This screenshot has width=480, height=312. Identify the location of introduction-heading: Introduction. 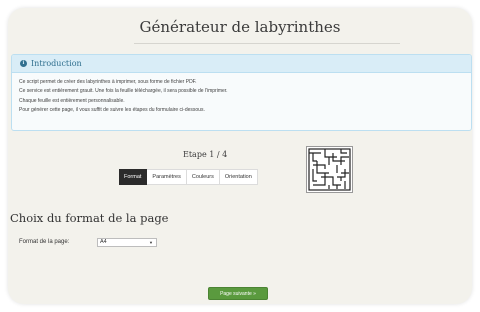
(56, 63).